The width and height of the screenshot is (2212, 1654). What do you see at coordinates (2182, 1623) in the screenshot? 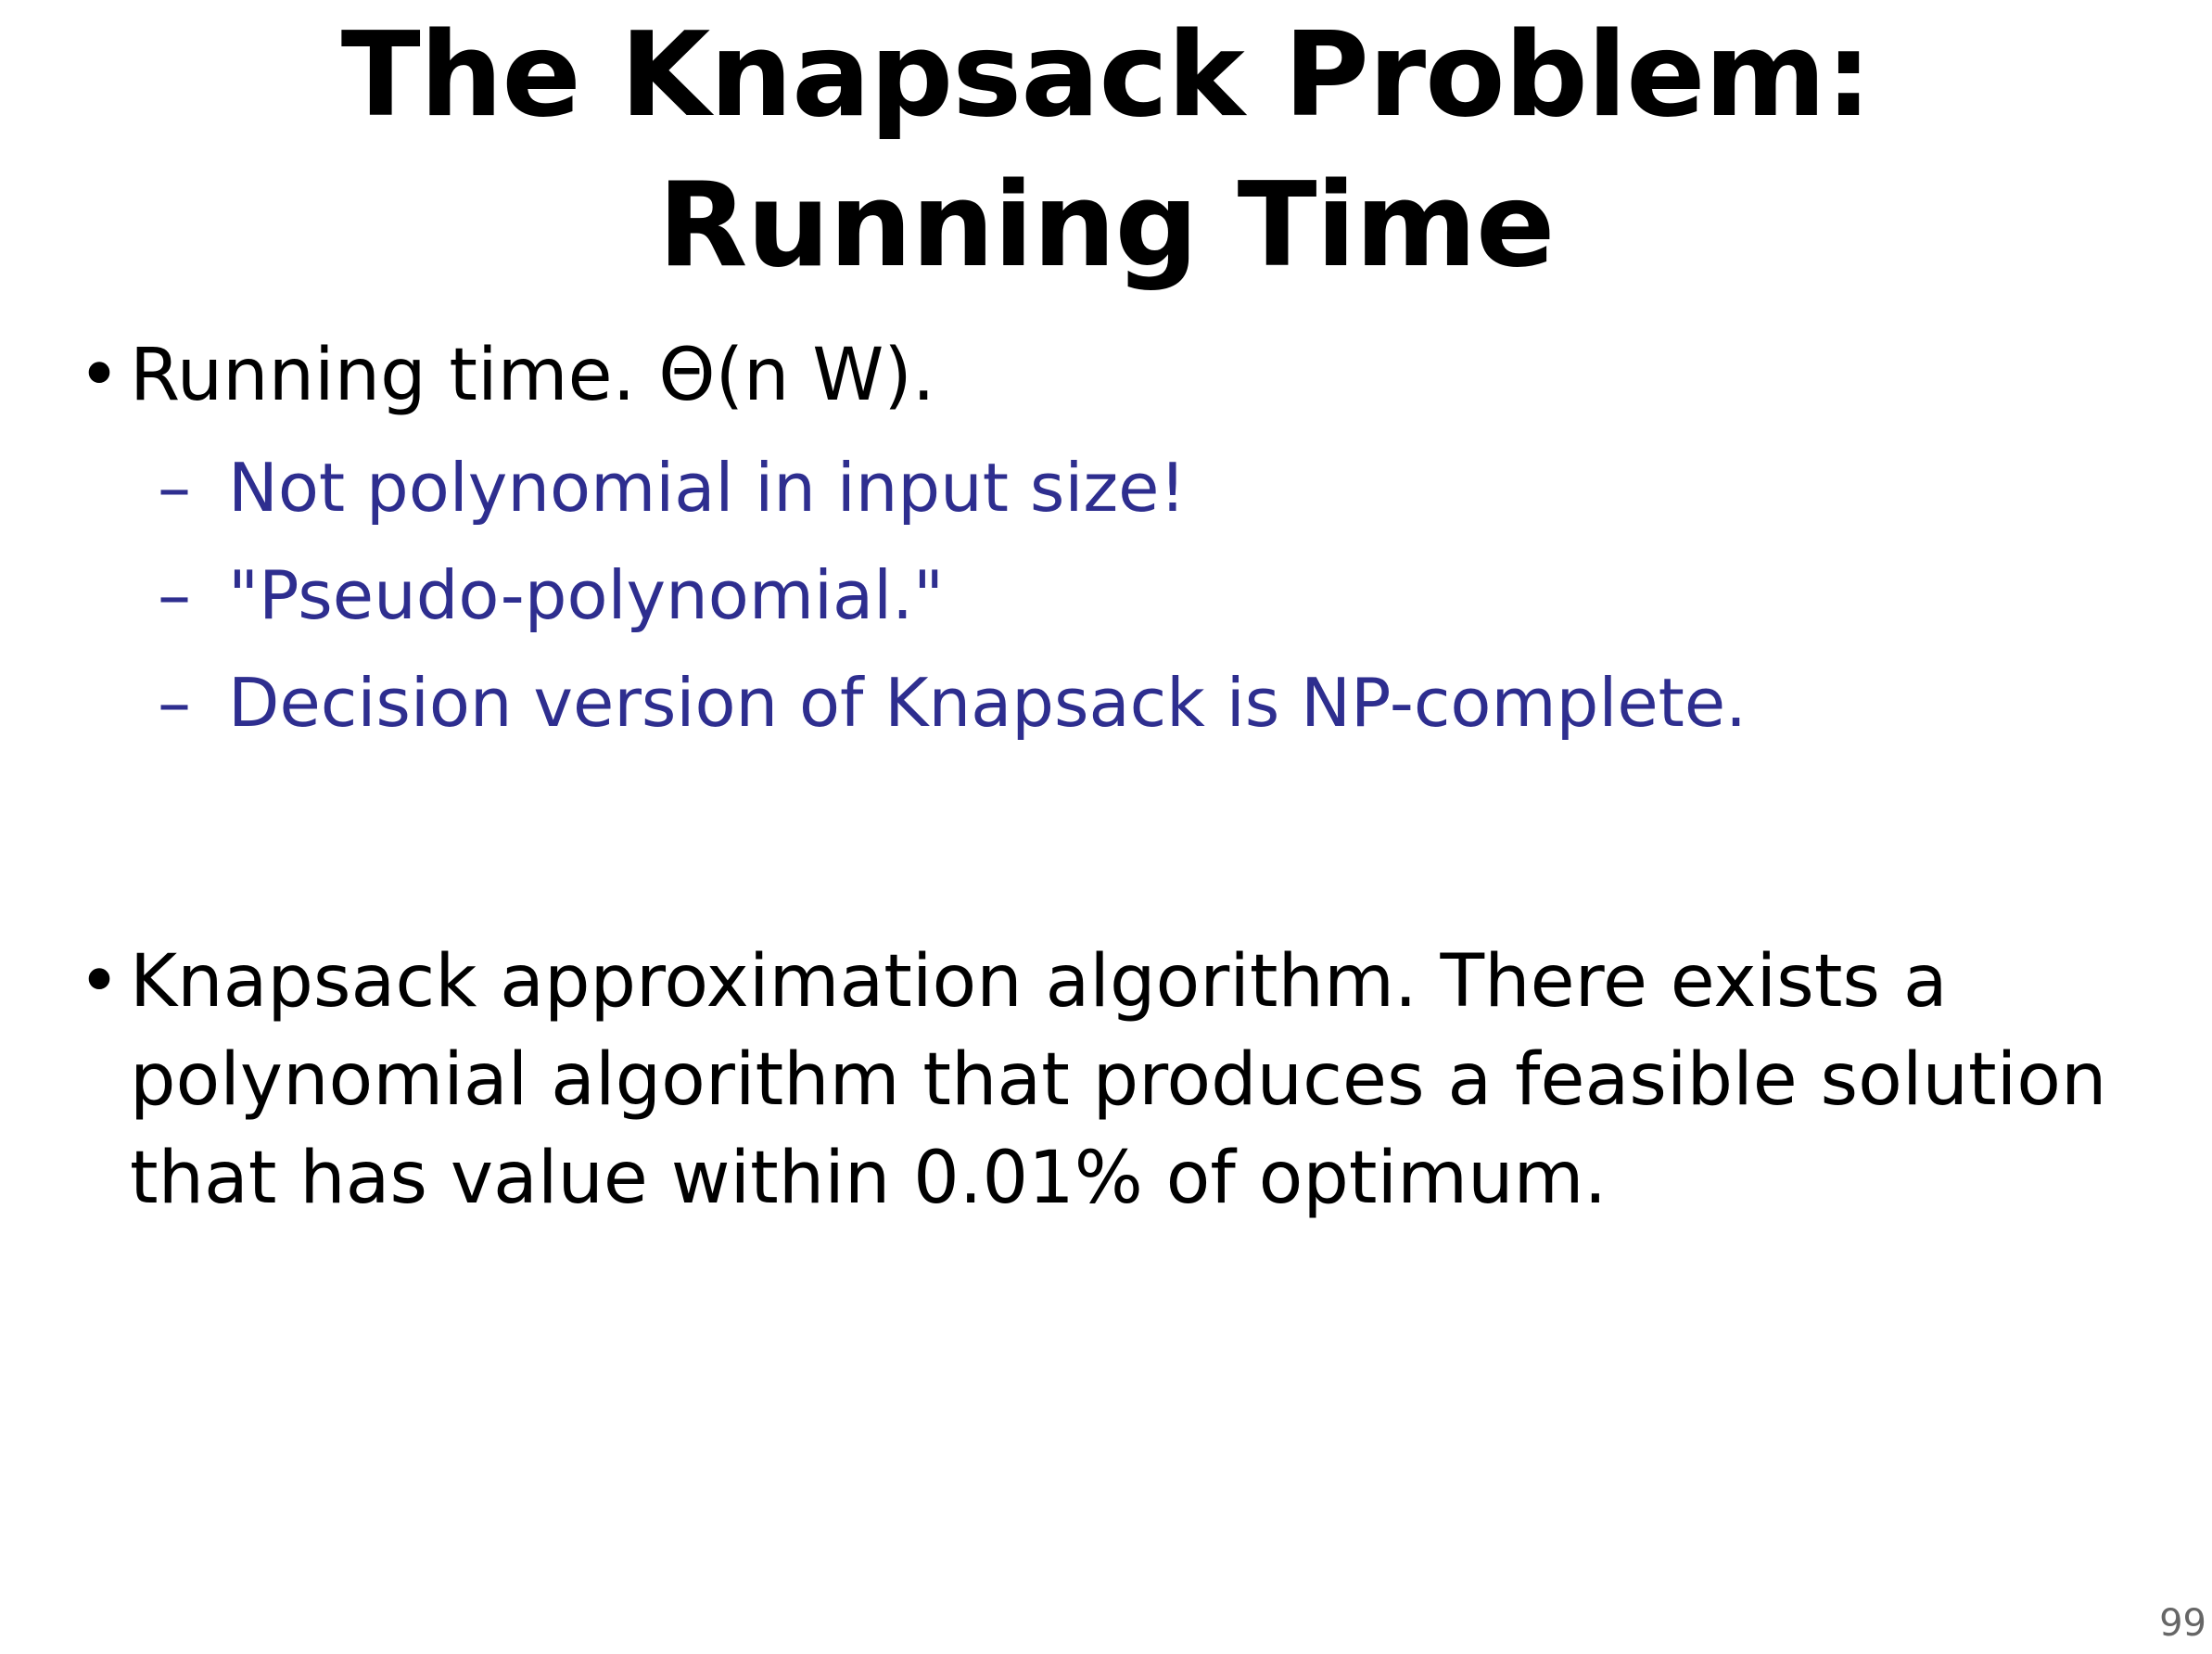
I see `page-number: 99` at bounding box center [2182, 1623].